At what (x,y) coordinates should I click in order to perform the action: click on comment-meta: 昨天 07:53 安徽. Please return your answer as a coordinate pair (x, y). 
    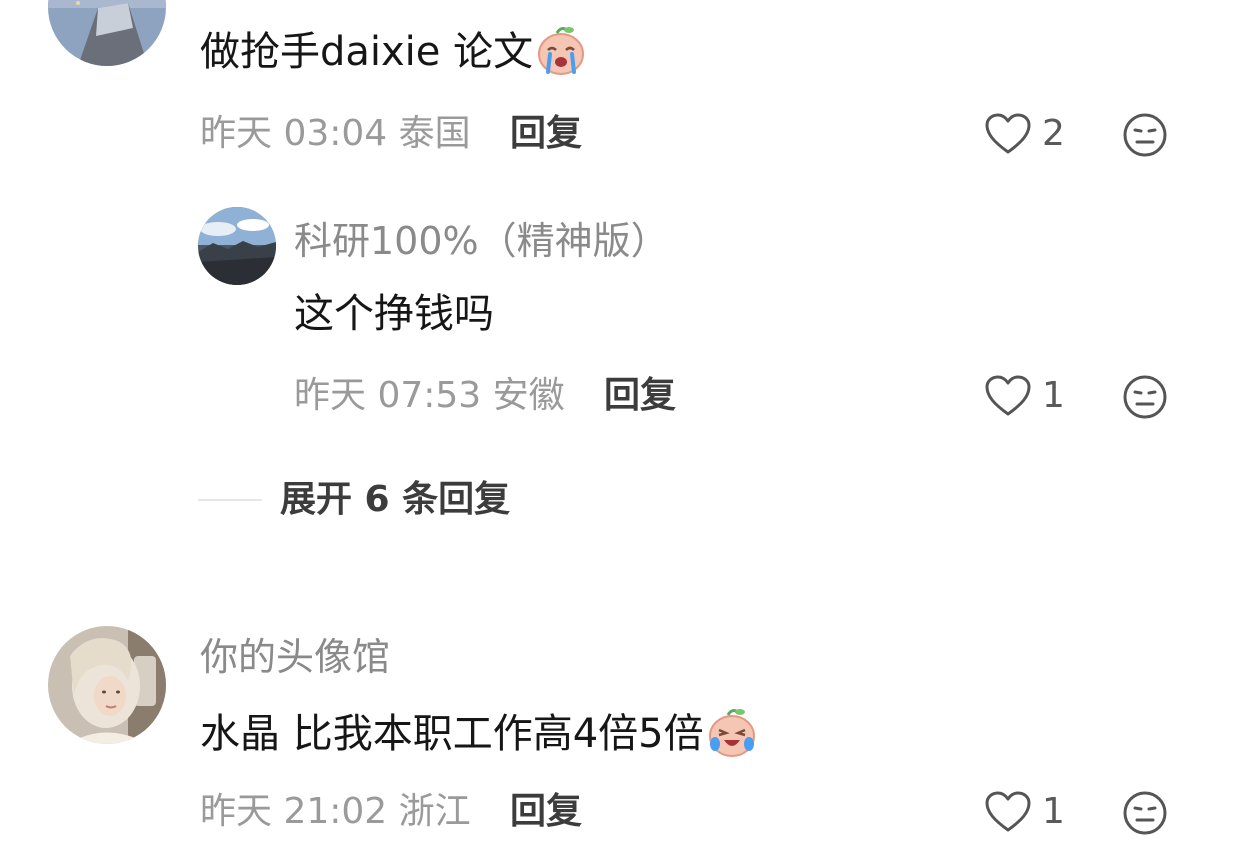
    Looking at the image, I should click on (429, 396).